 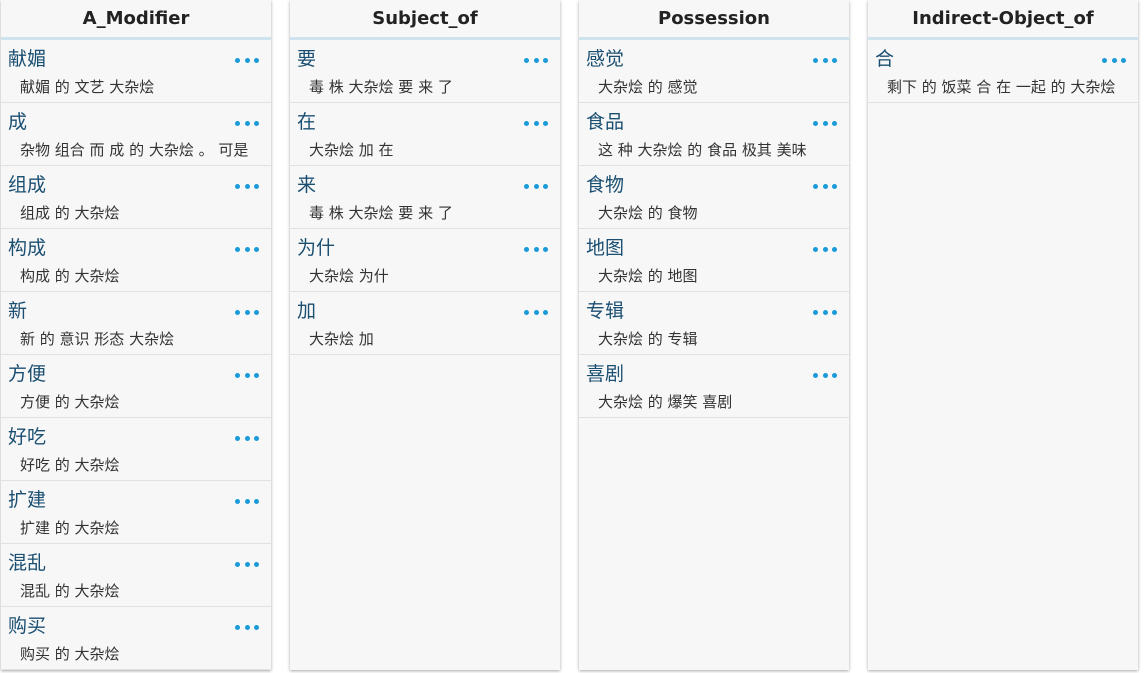 I want to click on example-phrase: 组成 的 大杂烩, so click(x=70, y=213).